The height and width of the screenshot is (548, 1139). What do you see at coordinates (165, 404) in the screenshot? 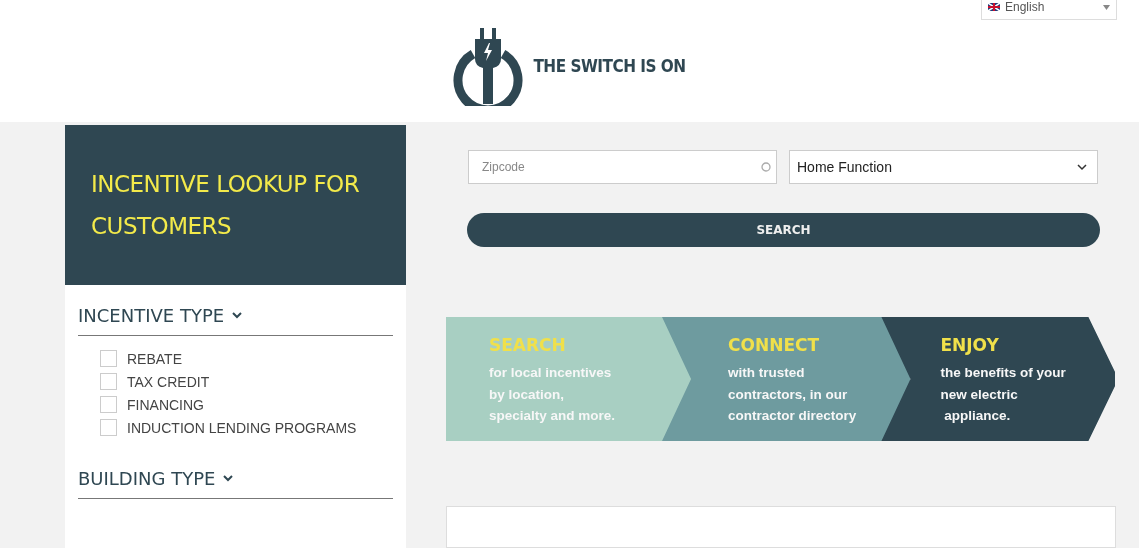
I see `checkbox-label: FINANCING` at bounding box center [165, 404].